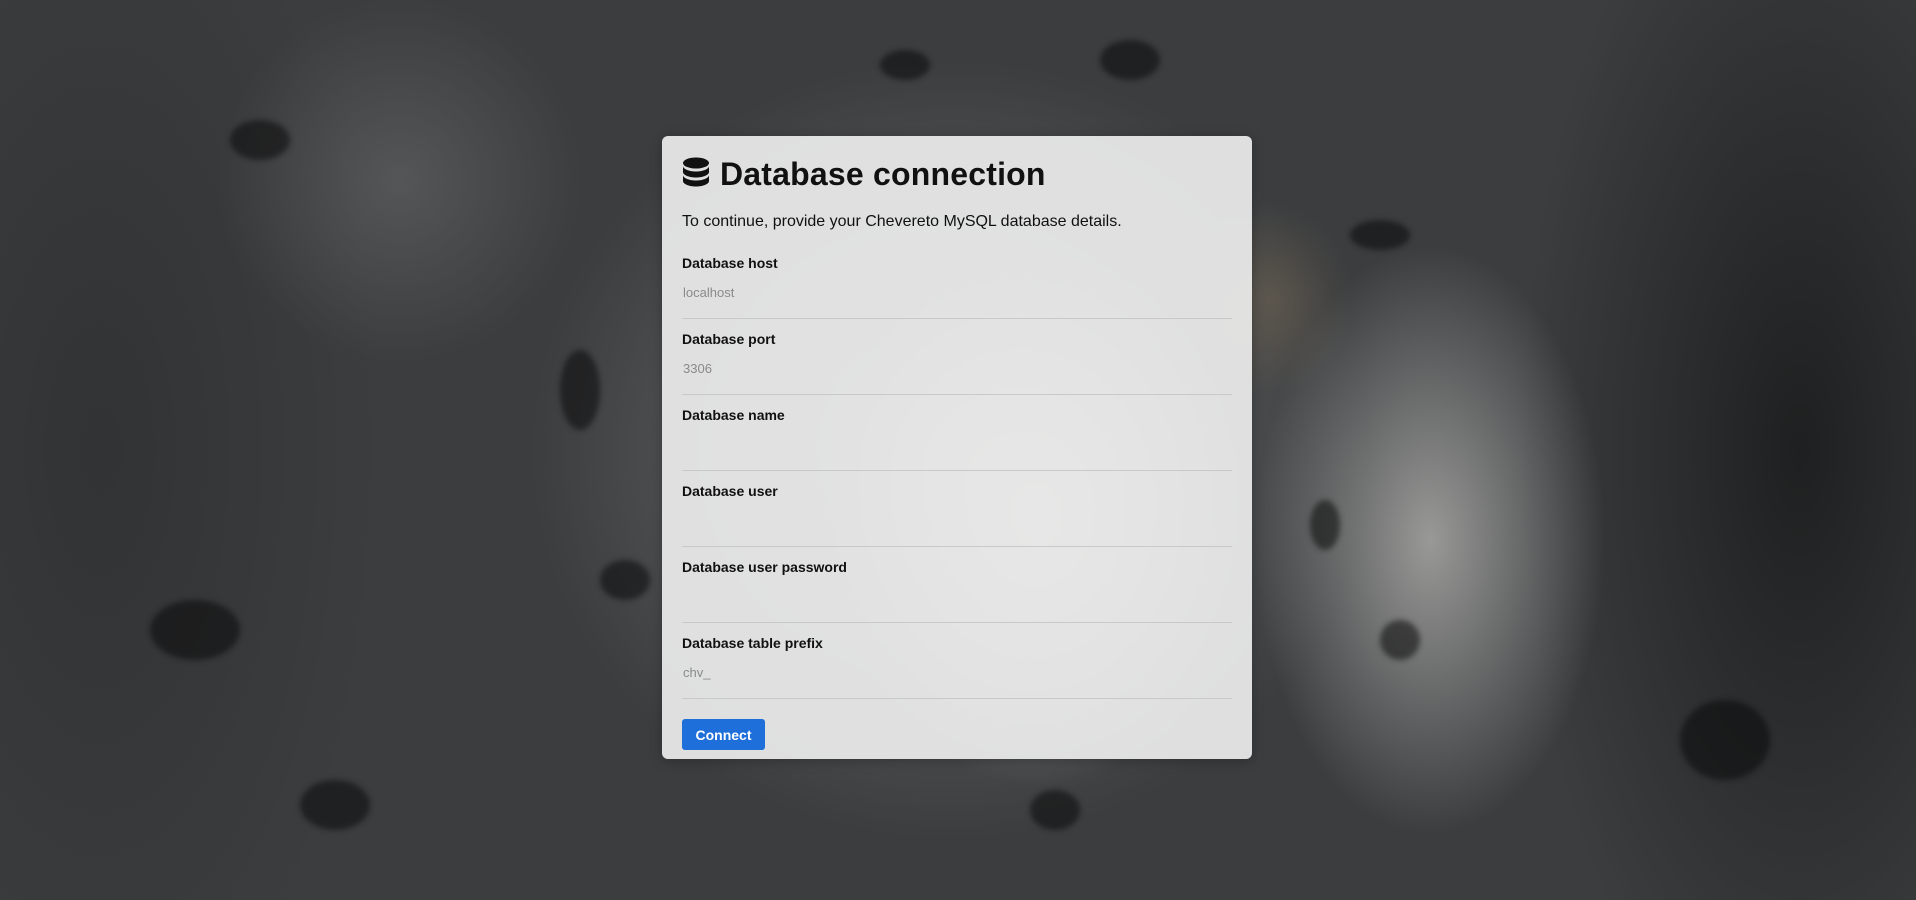  I want to click on field-database-user-password: Database user password, so click(958, 585).